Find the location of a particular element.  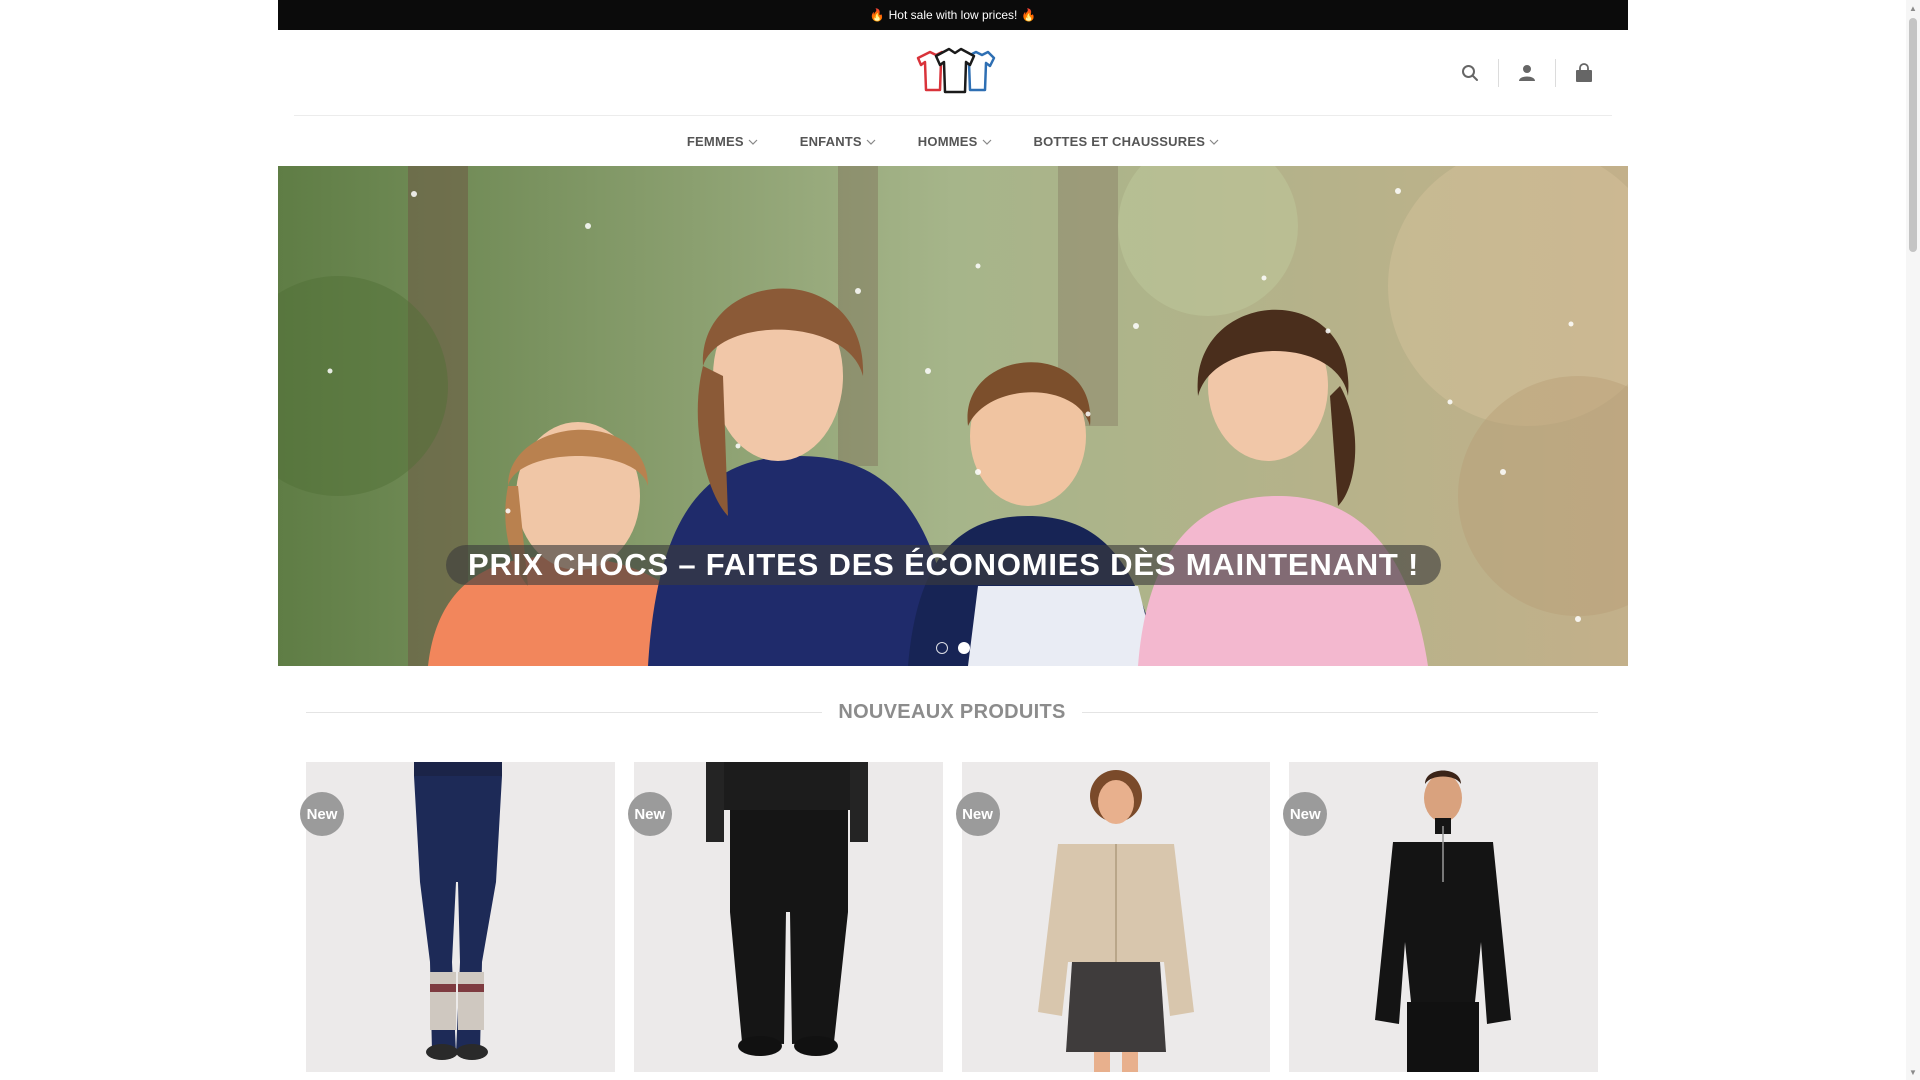

site-header is located at coordinates (953, 73).